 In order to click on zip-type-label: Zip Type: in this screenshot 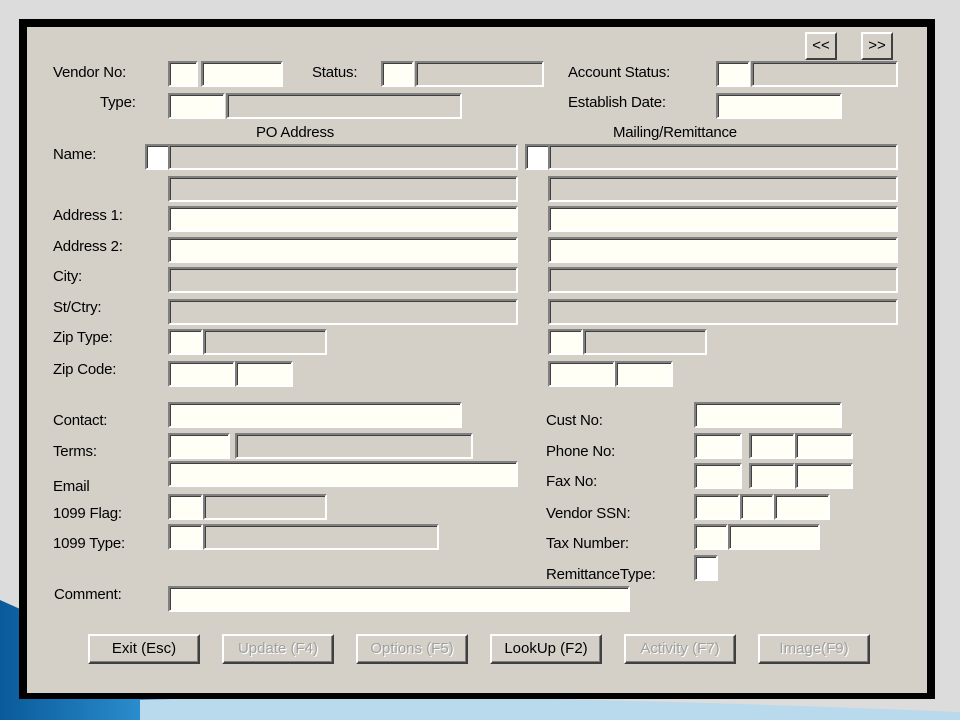, I will do `click(83, 337)`.